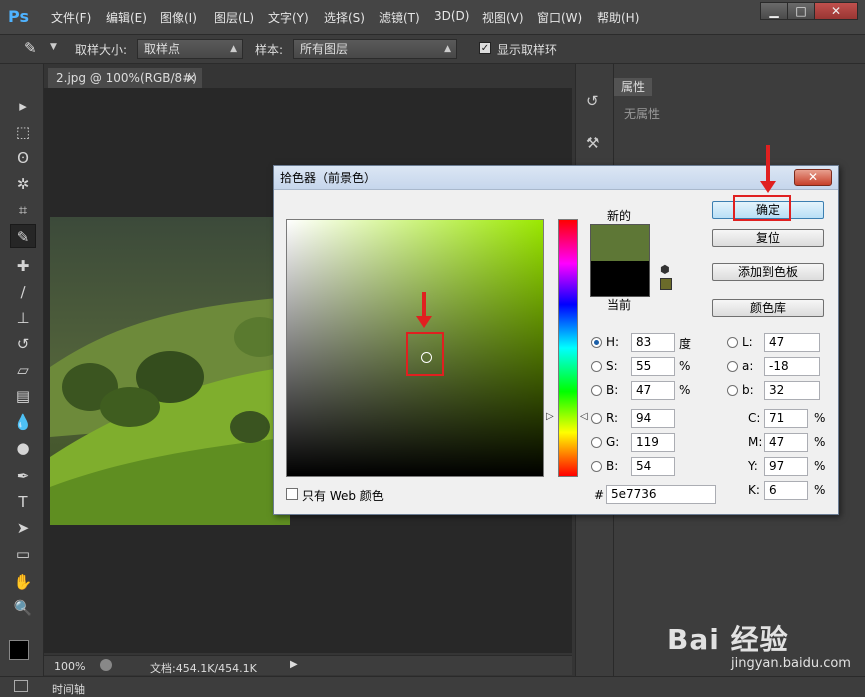 The width and height of the screenshot is (865, 697). Describe the element at coordinates (653, 442) in the screenshot. I see `green-input: 119` at that location.